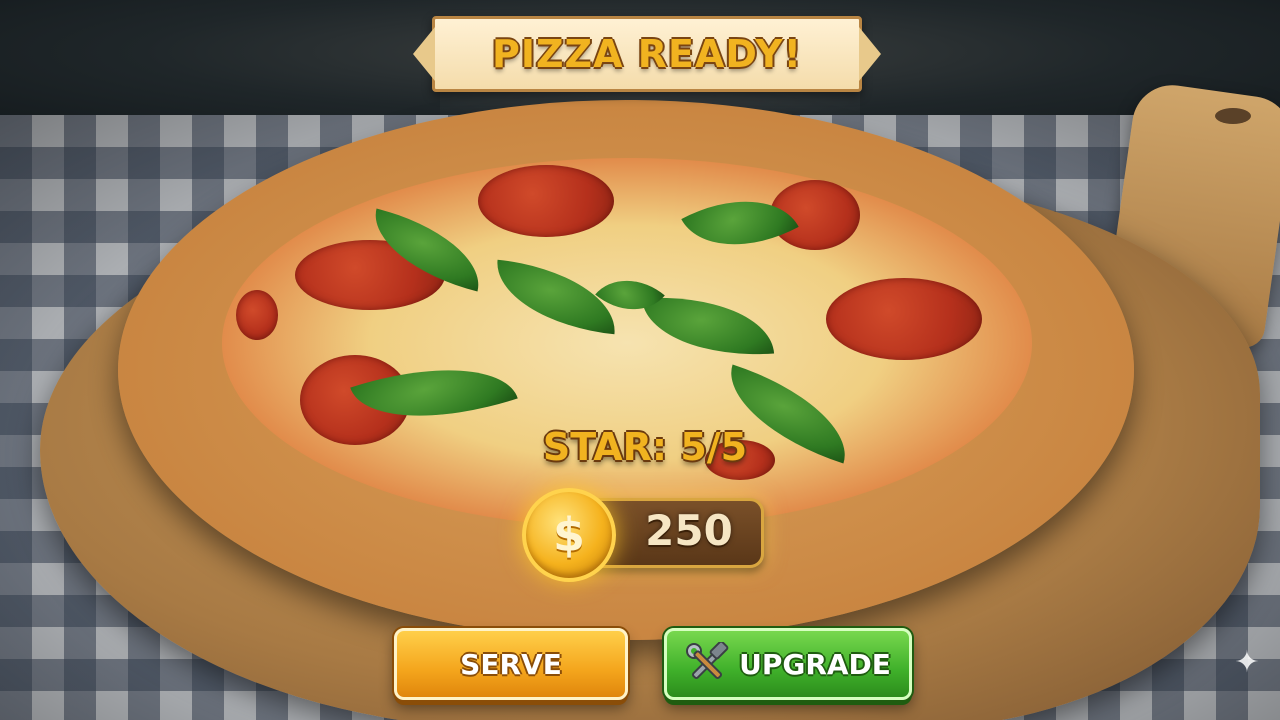  What do you see at coordinates (689, 530) in the screenshot?
I see `coin-amount: 250` at bounding box center [689, 530].